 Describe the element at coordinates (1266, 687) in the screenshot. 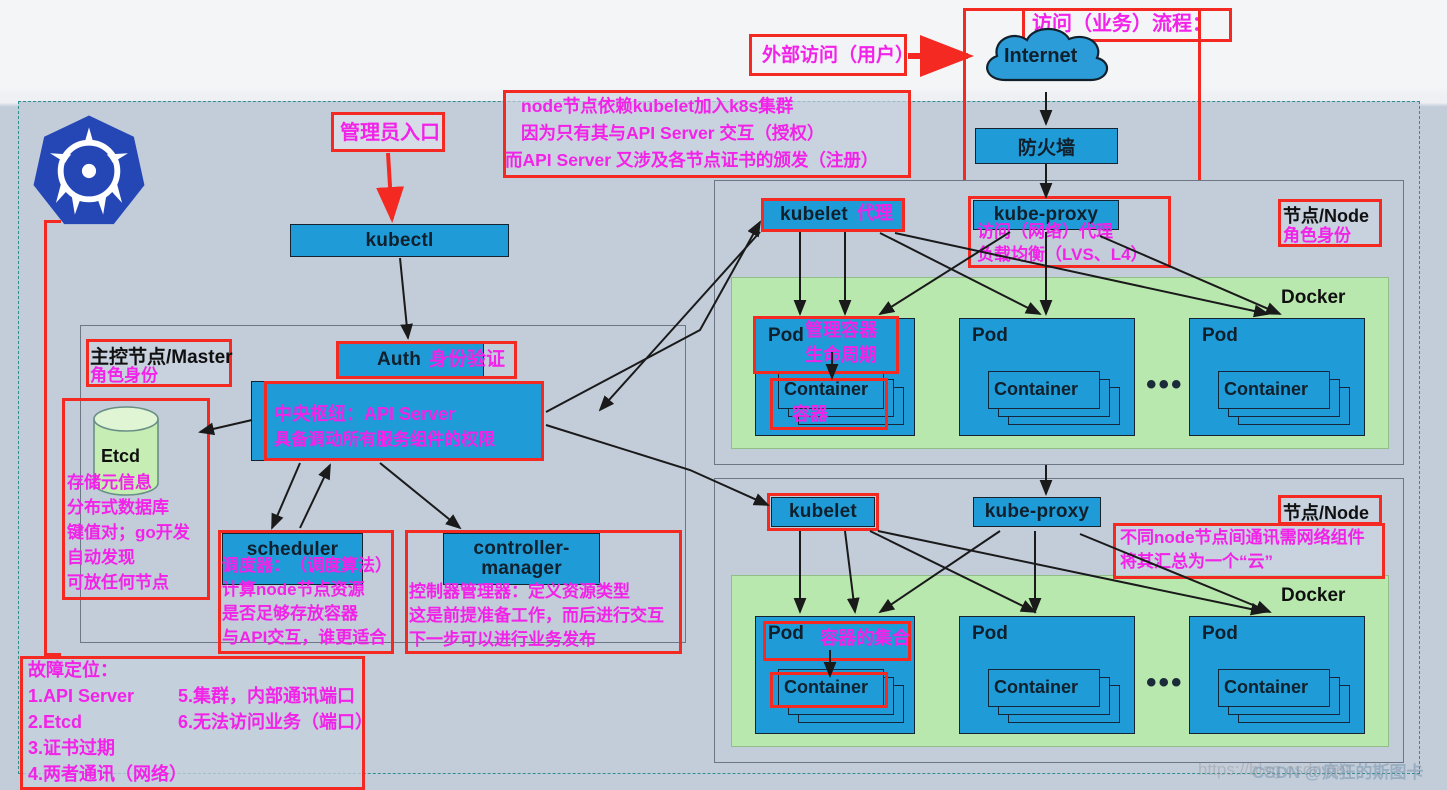

I see `node2-pod-3-container-label: Container` at that location.